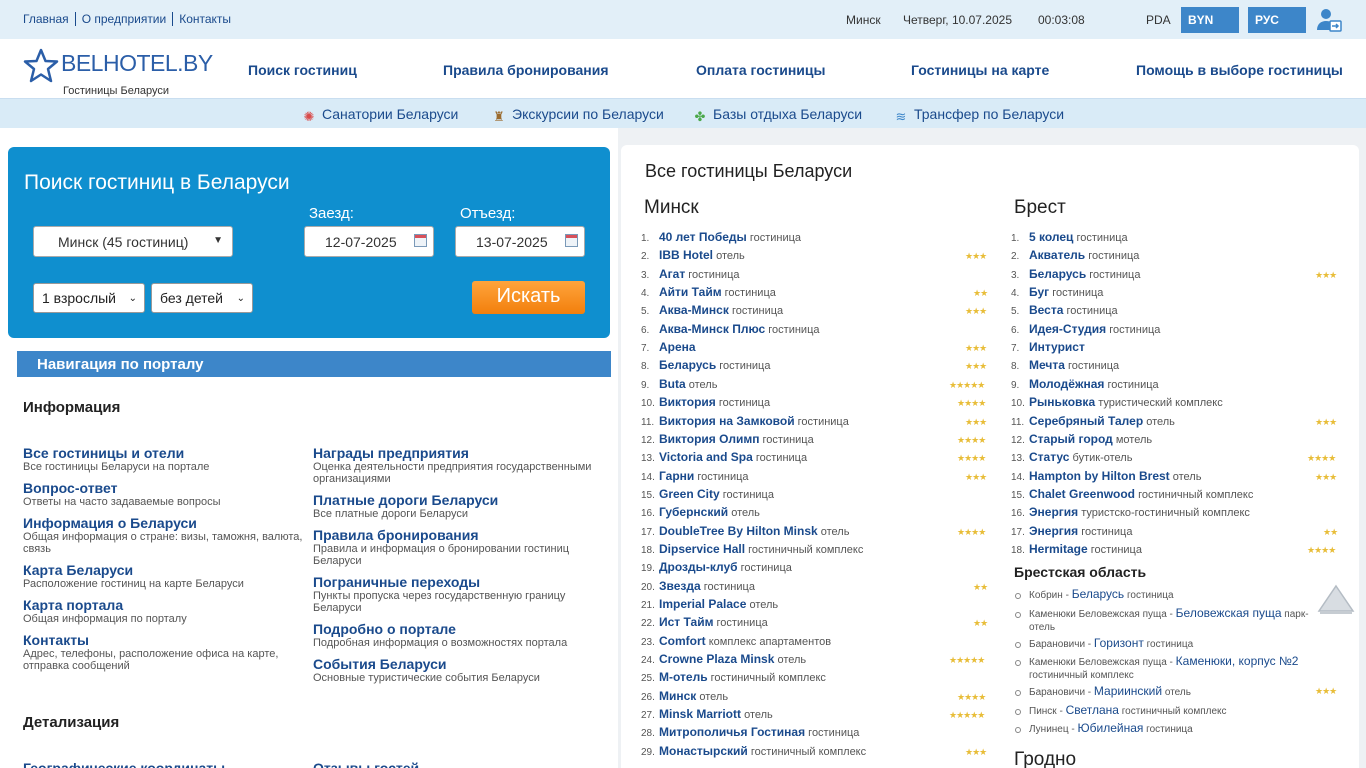 This screenshot has width=1366, height=768. Describe the element at coordinates (1071, 439) in the screenshot. I see `hotel-name-link: Старый город` at that location.